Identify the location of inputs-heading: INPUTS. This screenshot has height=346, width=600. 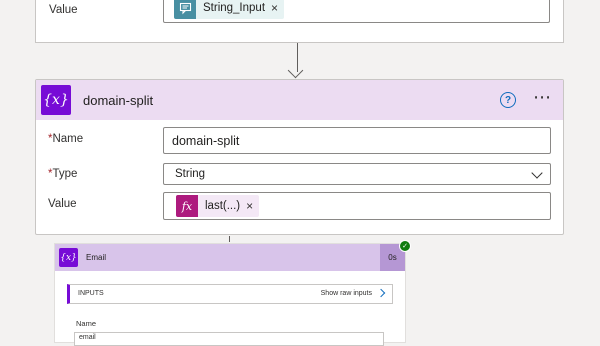
(91, 293).